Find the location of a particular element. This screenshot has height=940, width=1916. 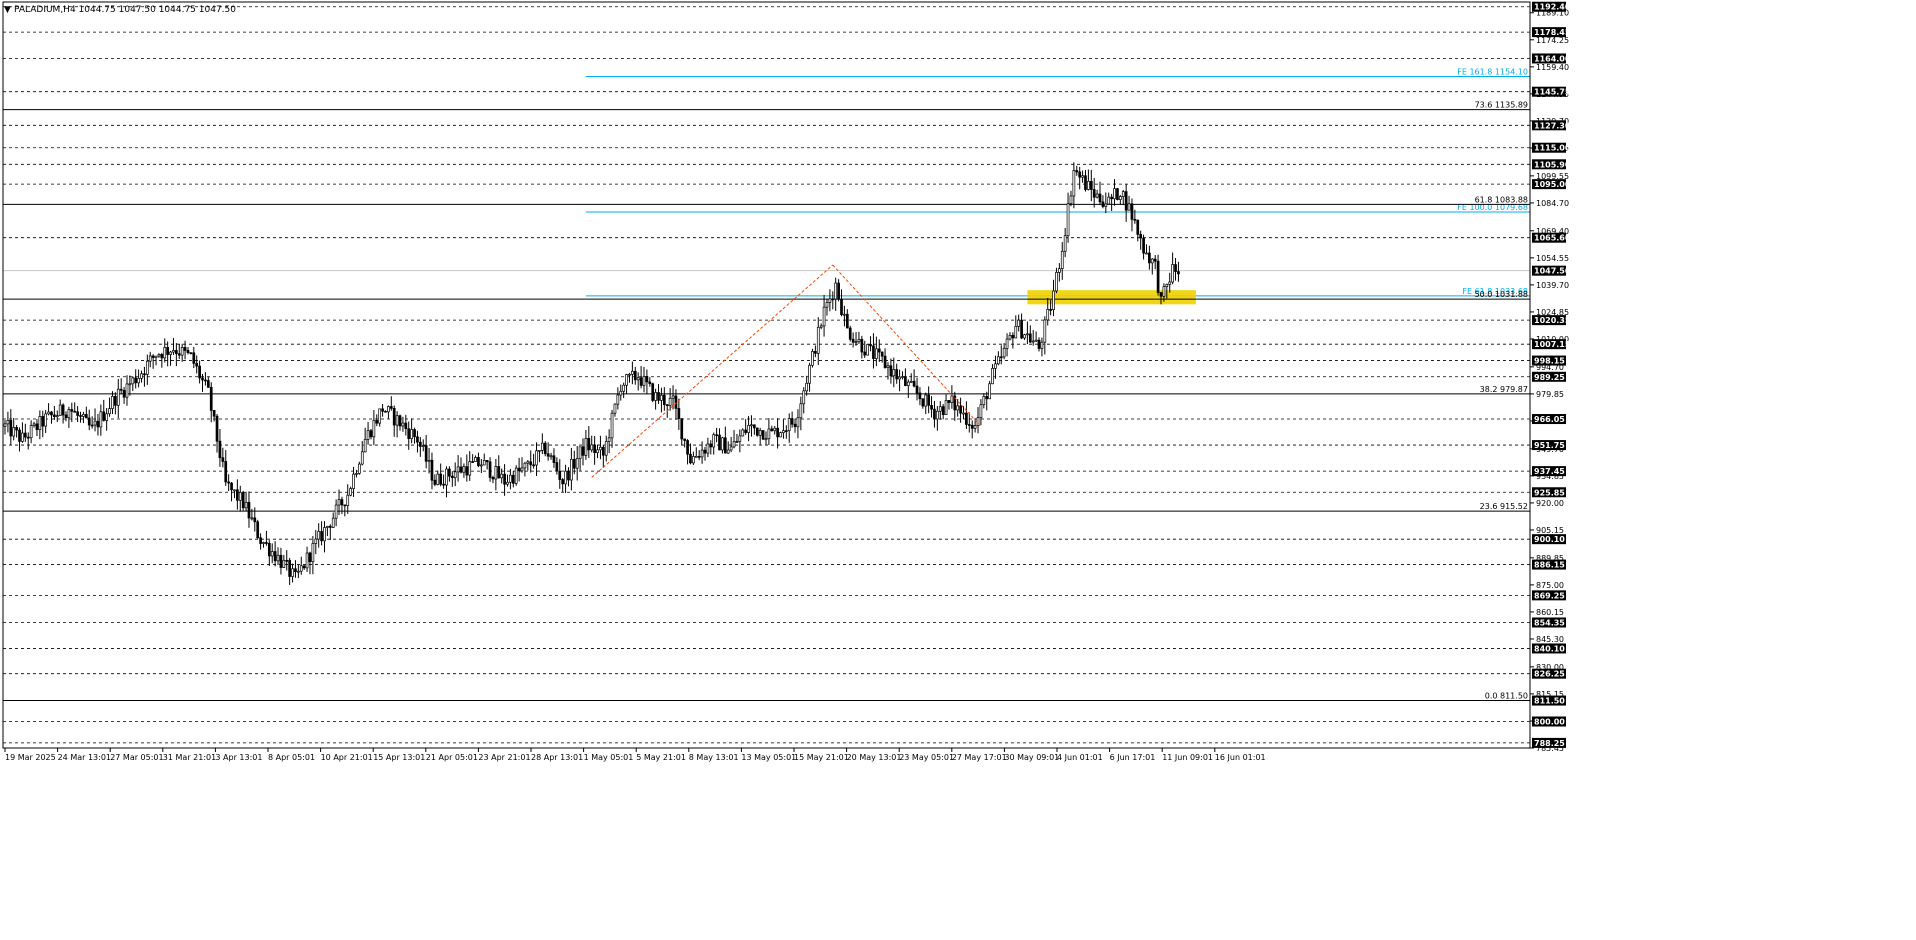

x-tick-label: 20 May 13:01 is located at coordinates (874, 757).